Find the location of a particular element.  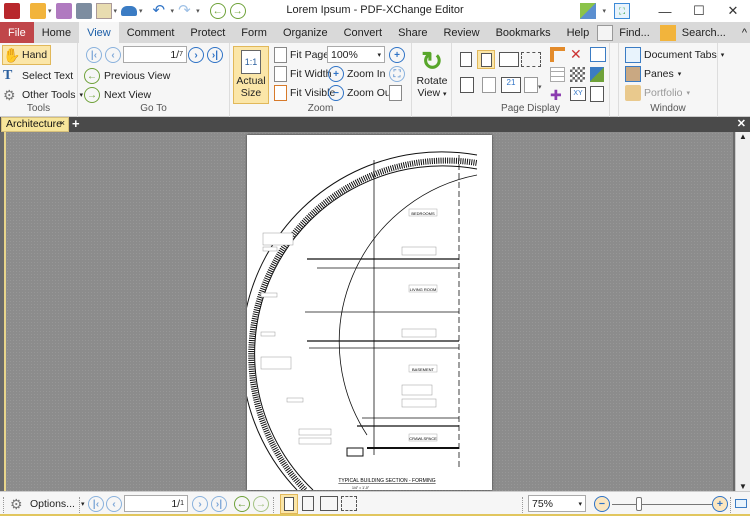

single-page-icon is located at coordinates (466, 59).